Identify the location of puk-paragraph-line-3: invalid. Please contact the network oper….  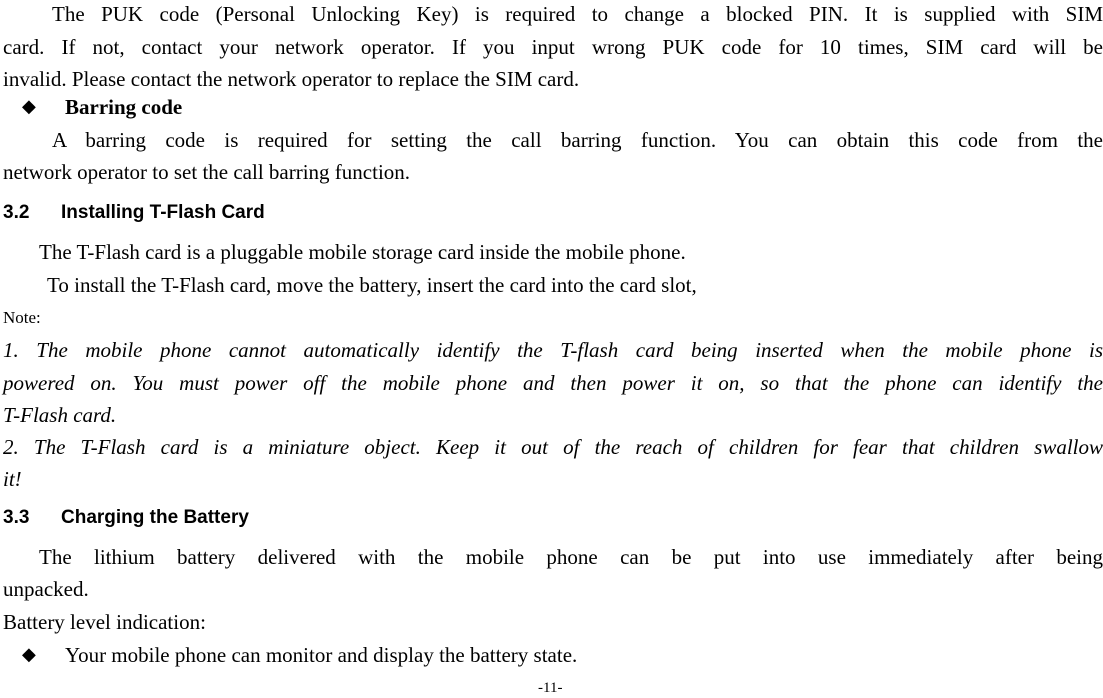
(291, 79).